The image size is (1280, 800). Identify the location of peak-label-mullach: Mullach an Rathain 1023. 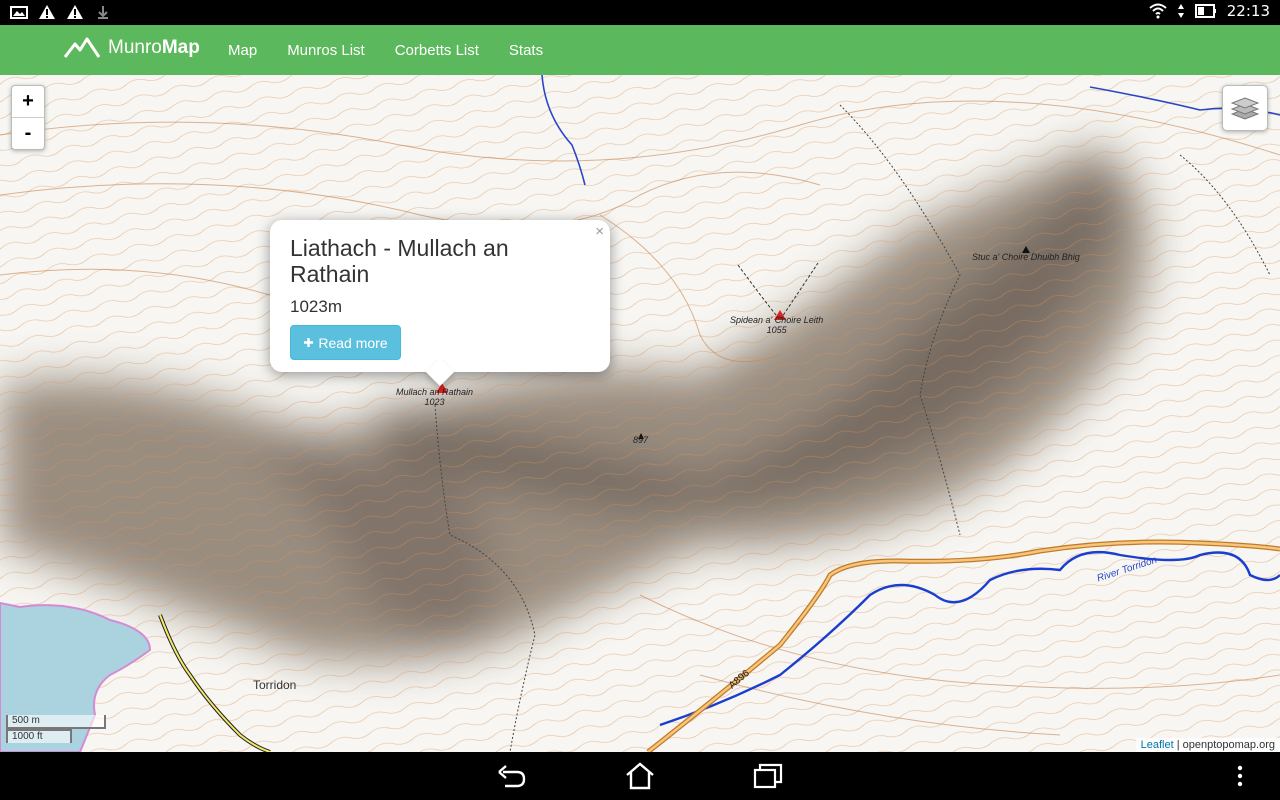
(435, 397).